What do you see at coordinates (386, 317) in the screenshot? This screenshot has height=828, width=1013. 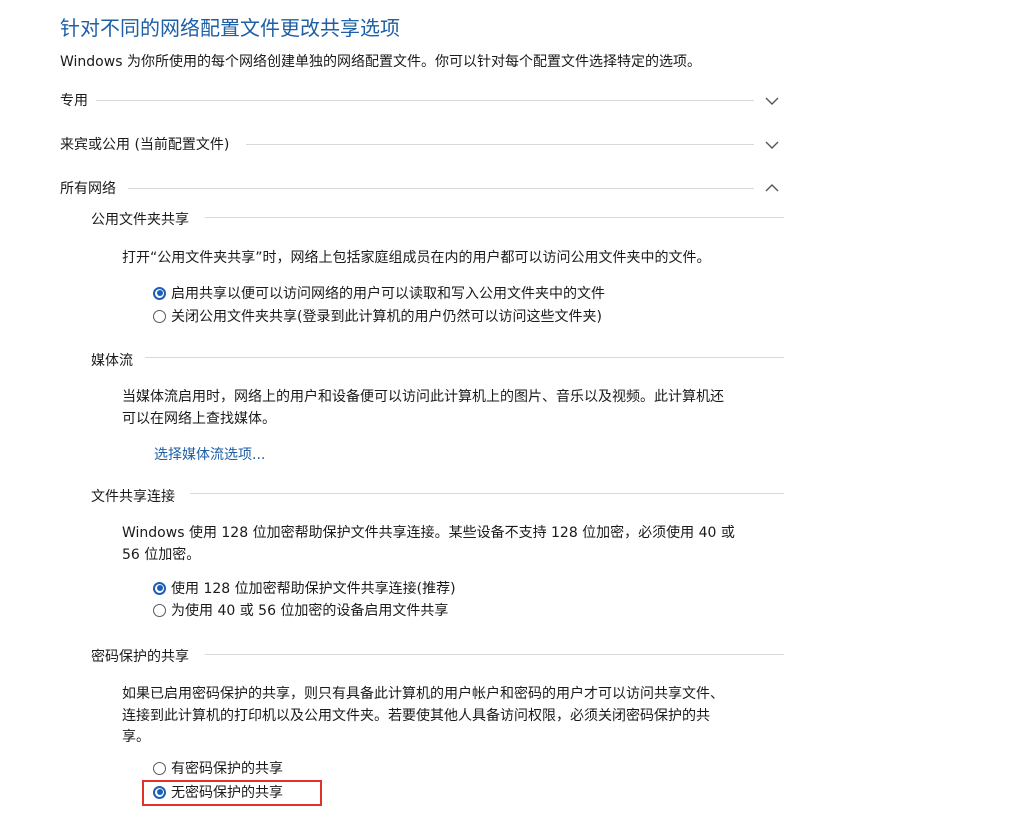 I see `option-label: 关闭公用文件夹共享(登录到此计算机的用户仍然可以访问这些文件夹)` at bounding box center [386, 317].